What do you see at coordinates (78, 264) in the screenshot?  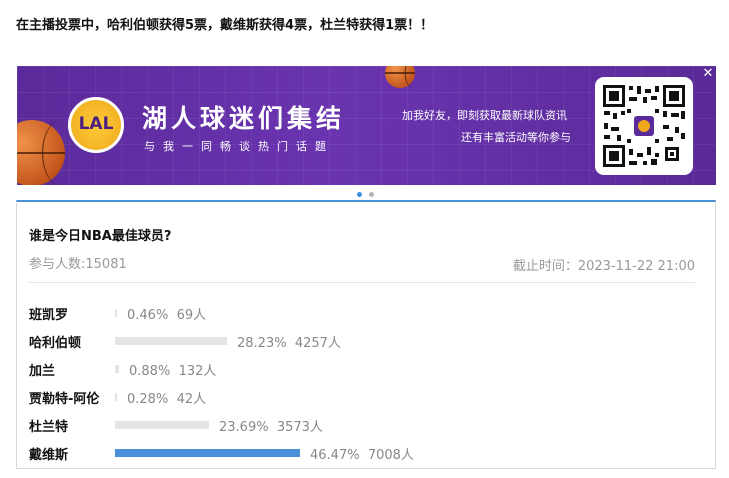 I see `participant-count: 参与人数:15081` at bounding box center [78, 264].